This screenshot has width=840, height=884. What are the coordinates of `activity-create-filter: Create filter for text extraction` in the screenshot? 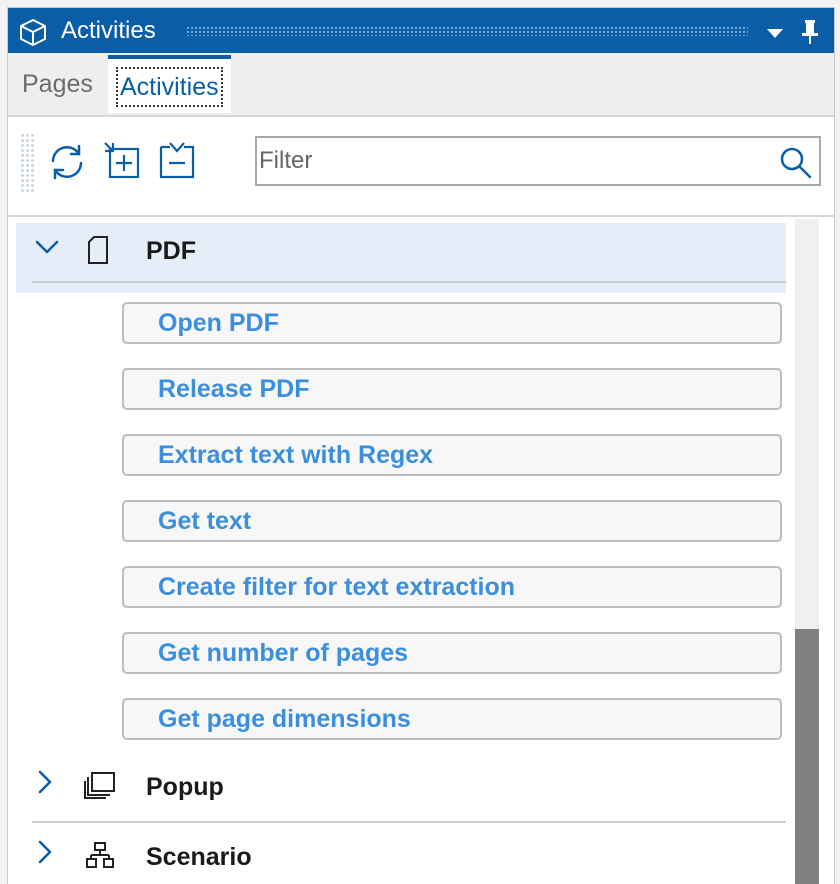 It's located at (452, 587).